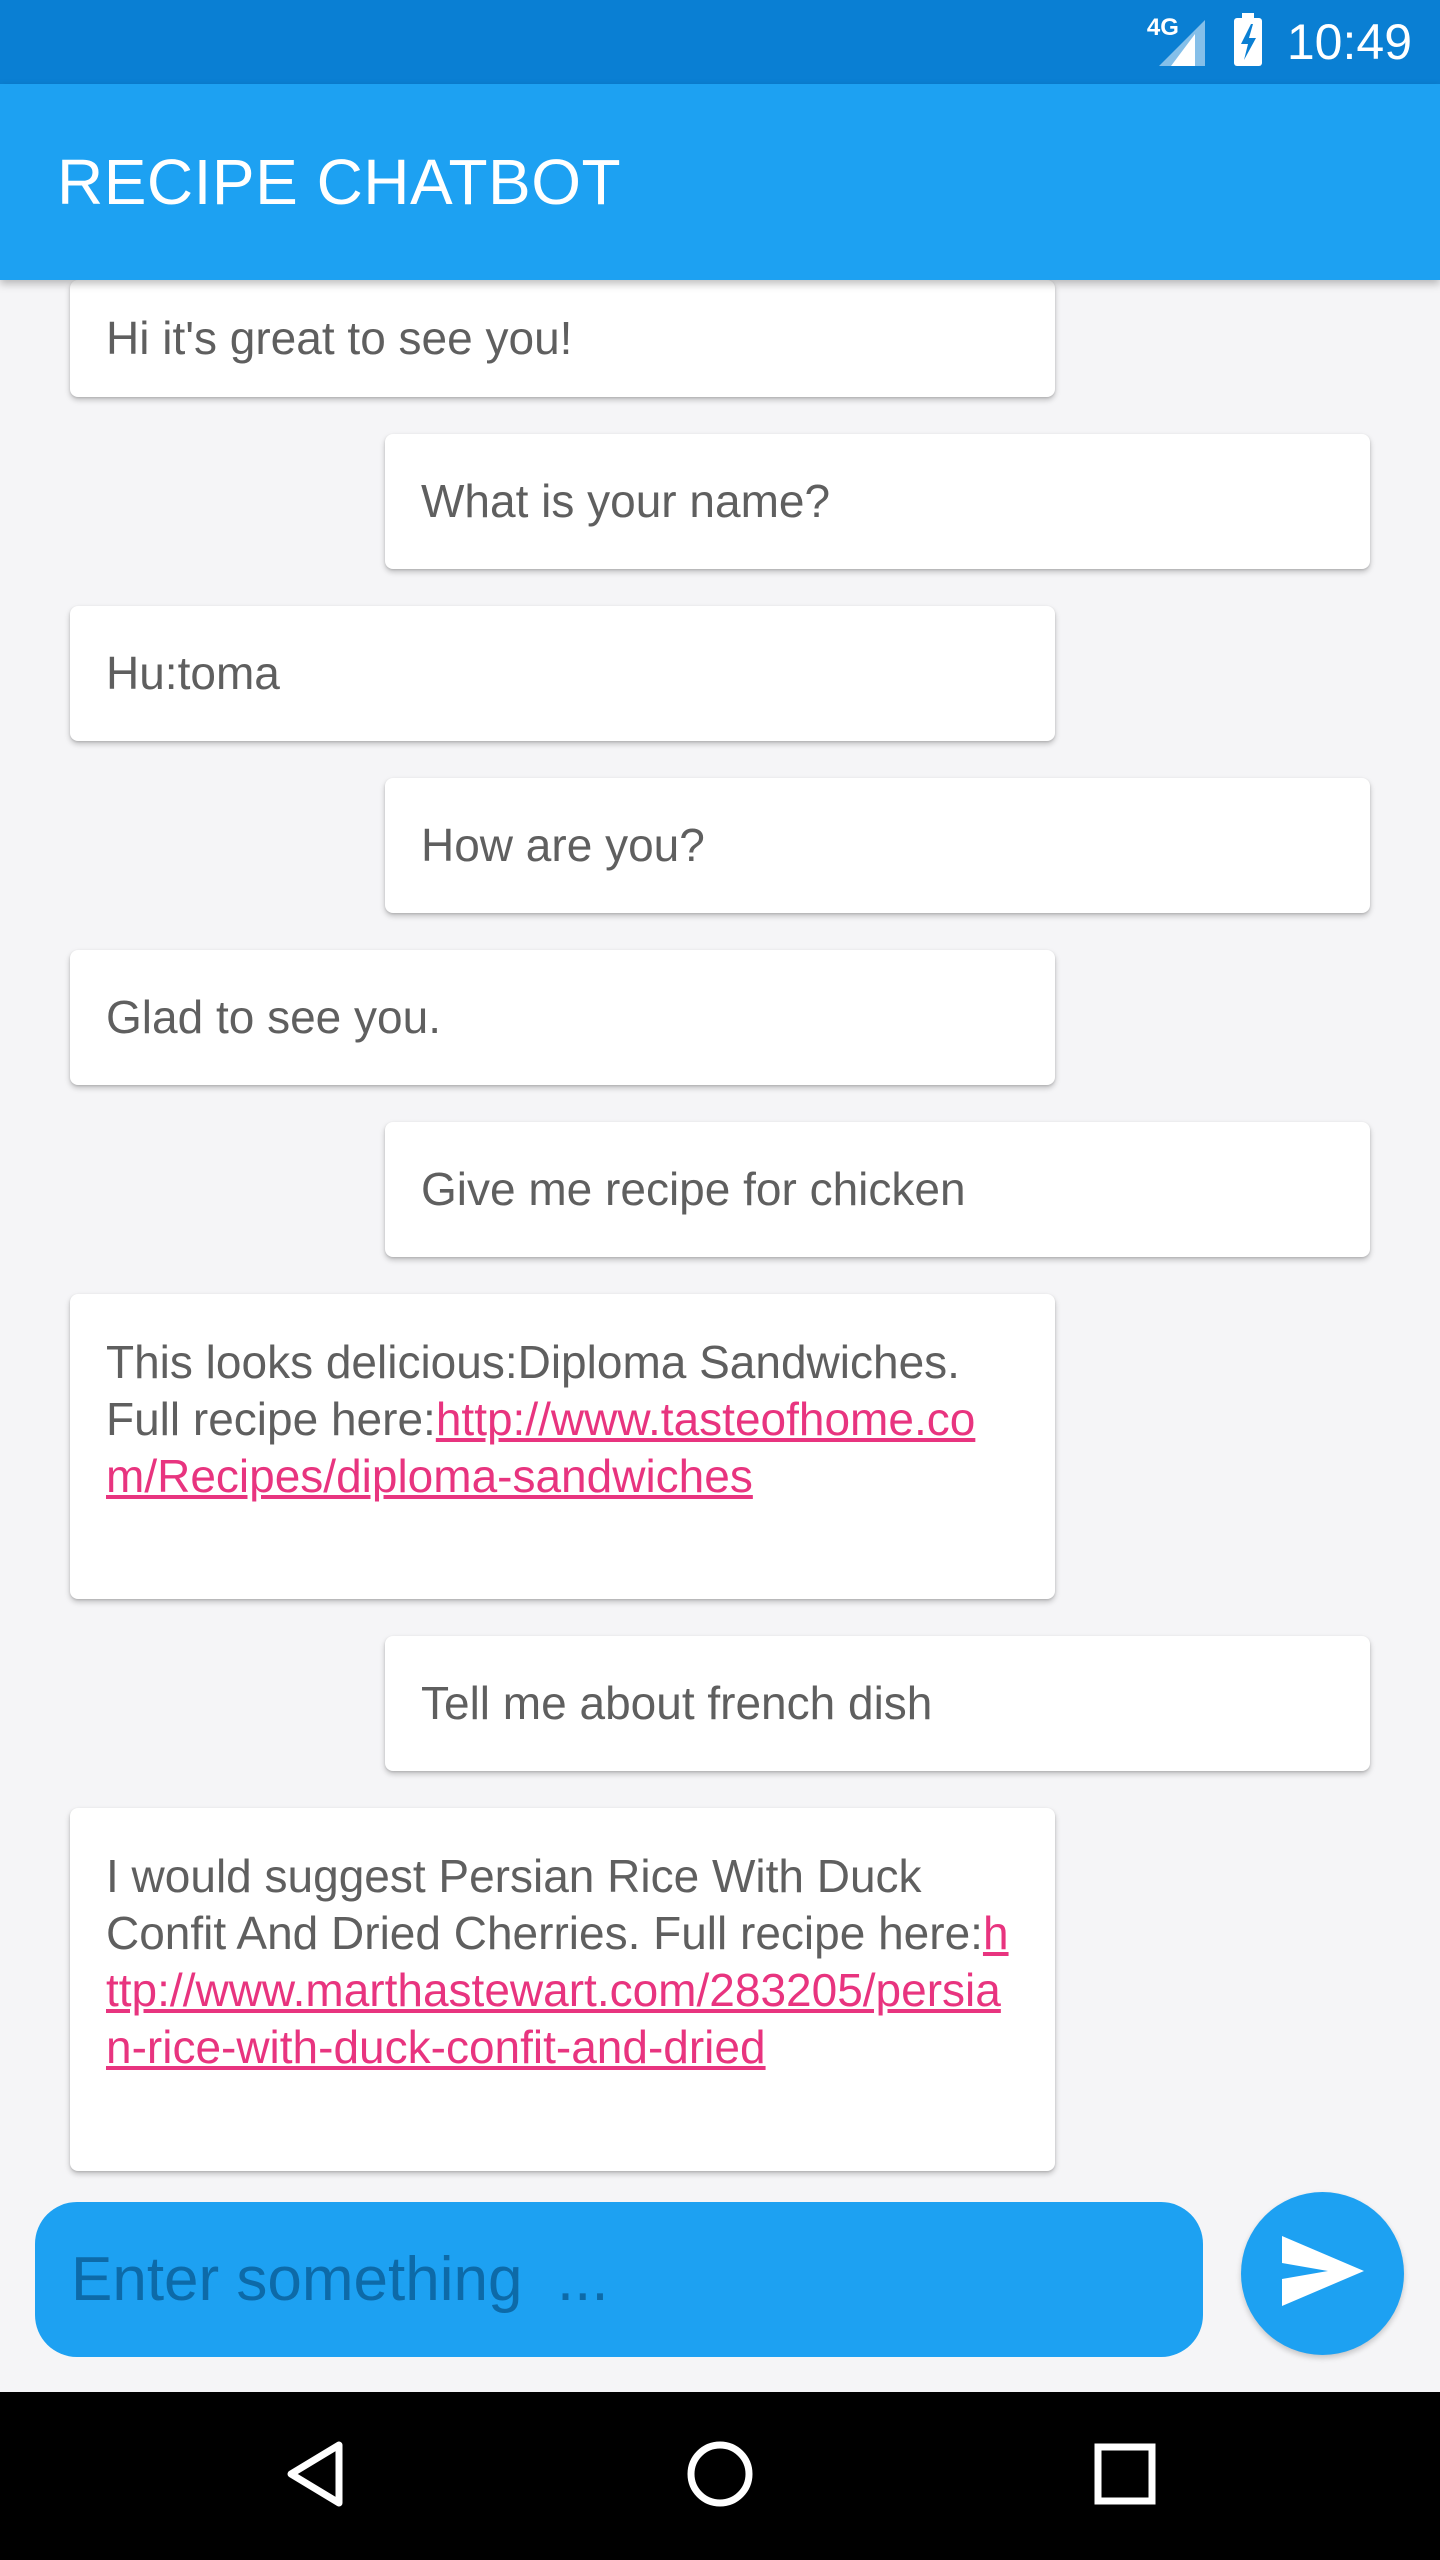 The height and width of the screenshot is (2560, 1440). Describe the element at coordinates (877, 845) in the screenshot. I see `user-message: How are you?` at that location.